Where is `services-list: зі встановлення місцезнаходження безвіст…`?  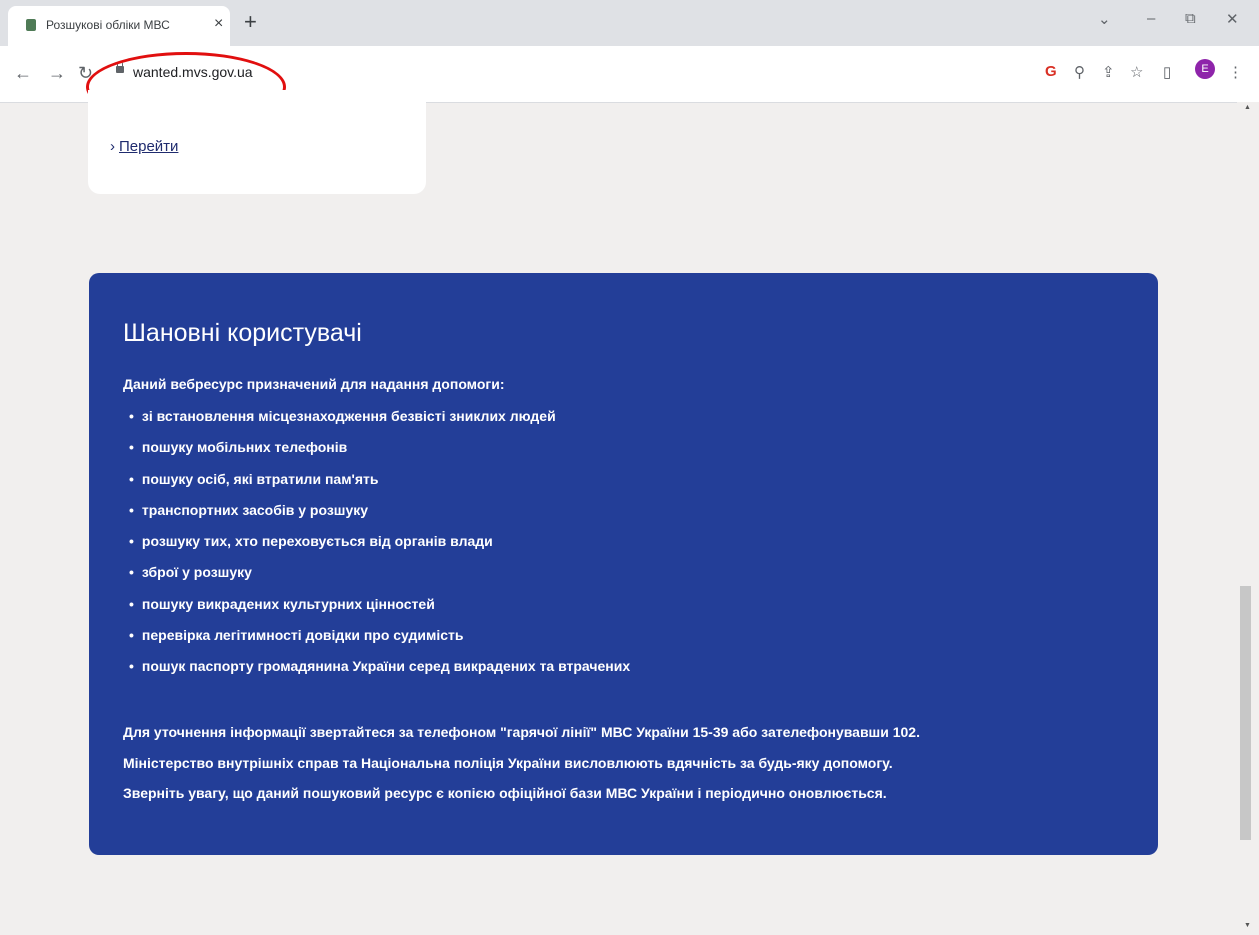
services-list: зі встановлення місцезнаходження безвіст… is located at coordinates (376, 548).